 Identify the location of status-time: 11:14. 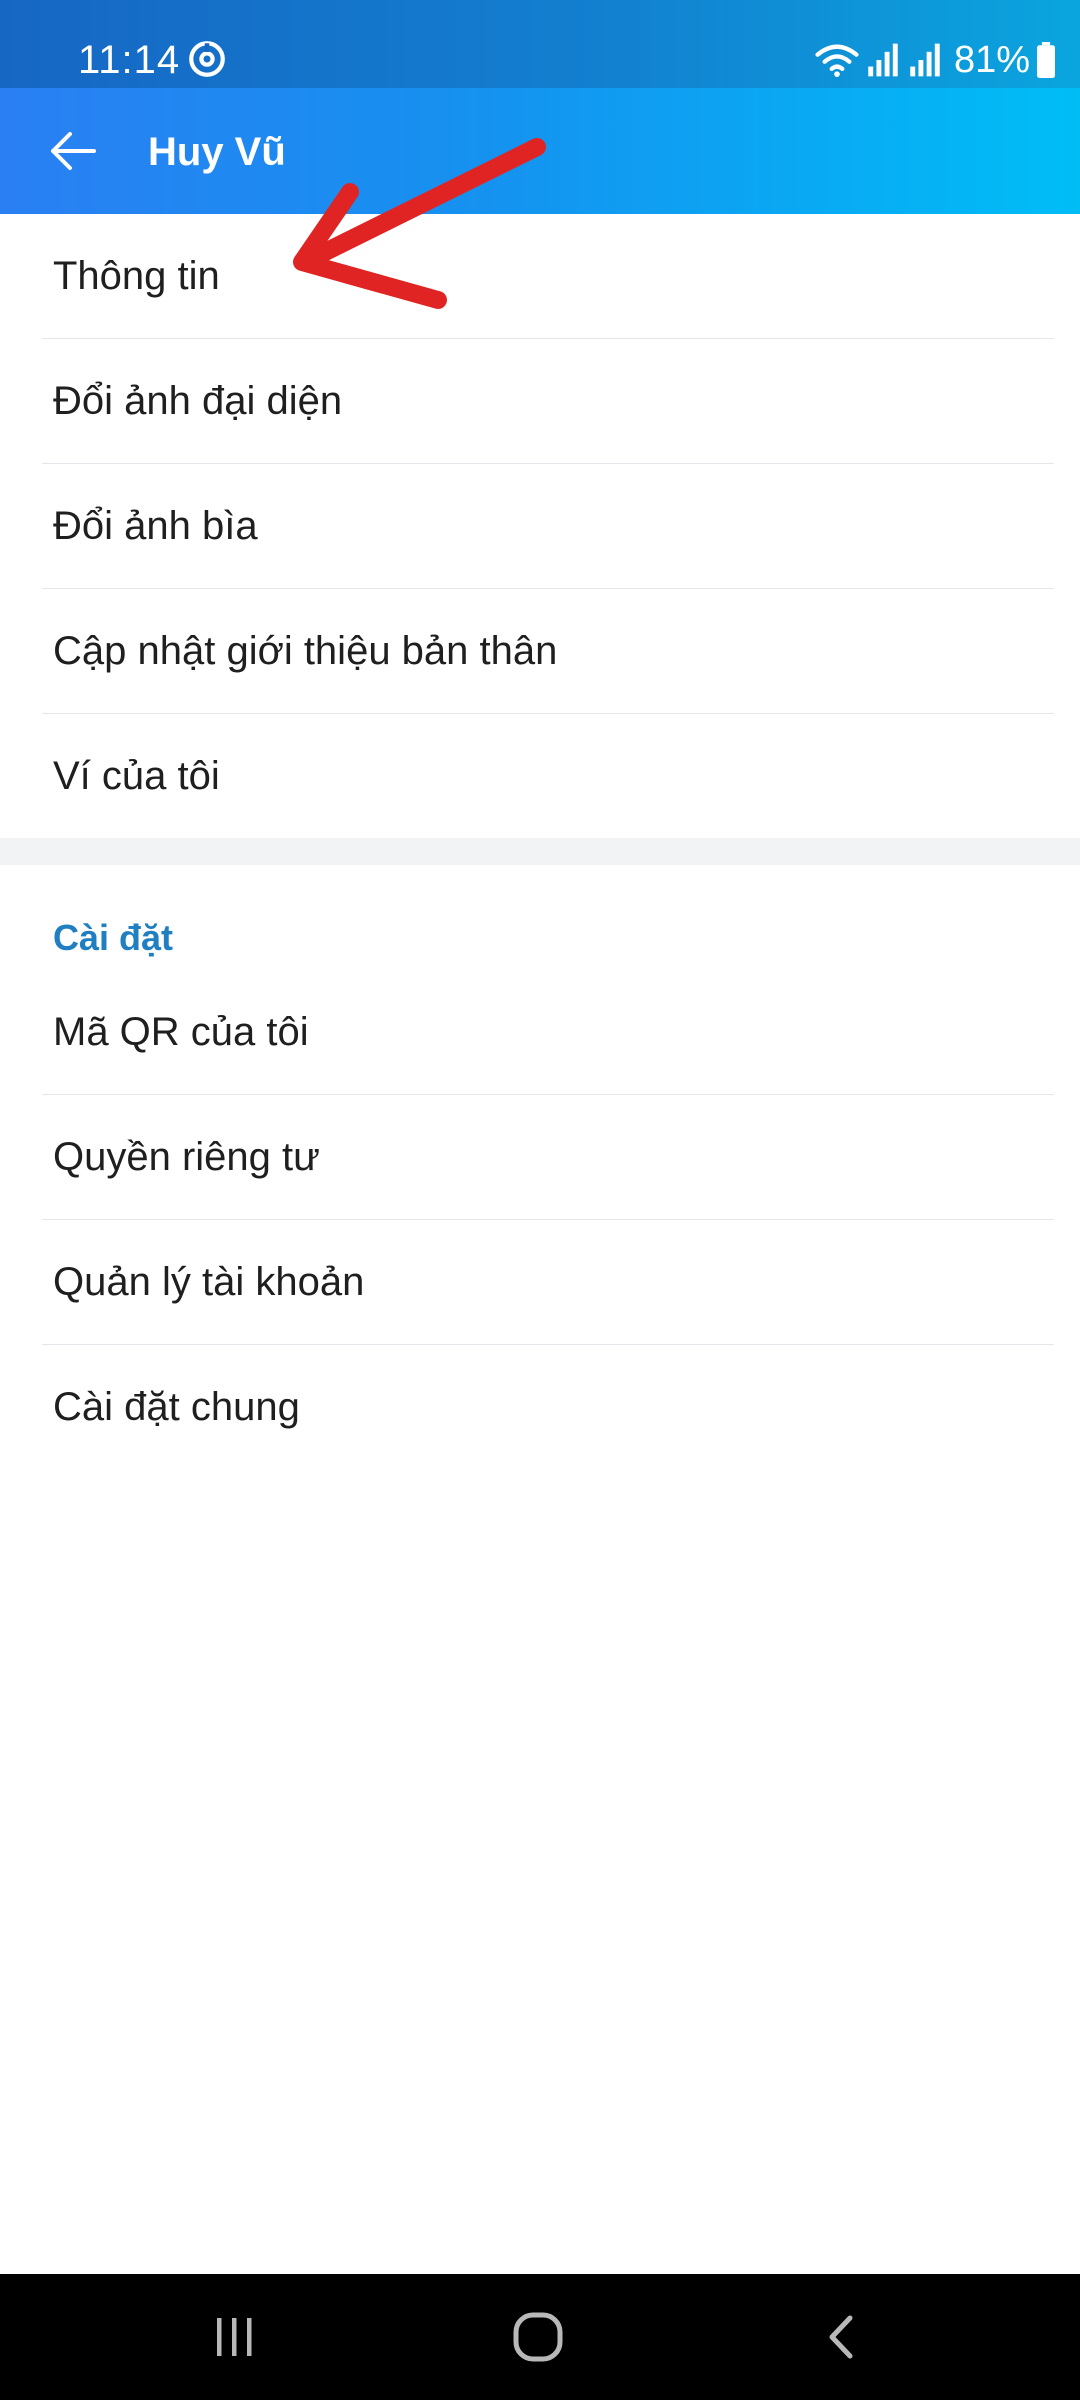
(129, 60).